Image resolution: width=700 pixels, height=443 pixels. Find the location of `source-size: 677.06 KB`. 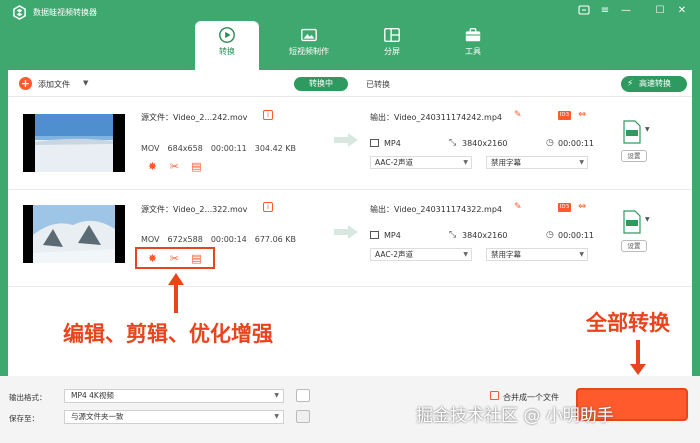

source-size: 677.06 KB is located at coordinates (275, 239).